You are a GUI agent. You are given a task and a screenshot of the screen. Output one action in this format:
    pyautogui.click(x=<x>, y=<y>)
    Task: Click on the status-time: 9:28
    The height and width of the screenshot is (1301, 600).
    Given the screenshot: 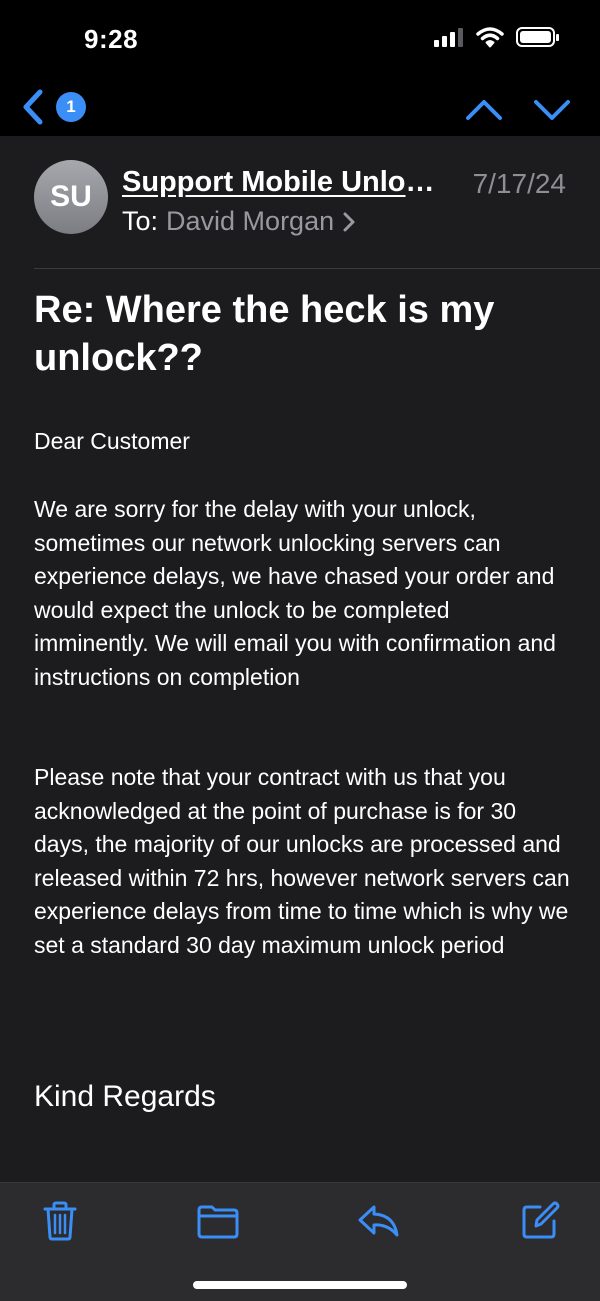 What is the action you would take?
    pyautogui.click(x=111, y=39)
    